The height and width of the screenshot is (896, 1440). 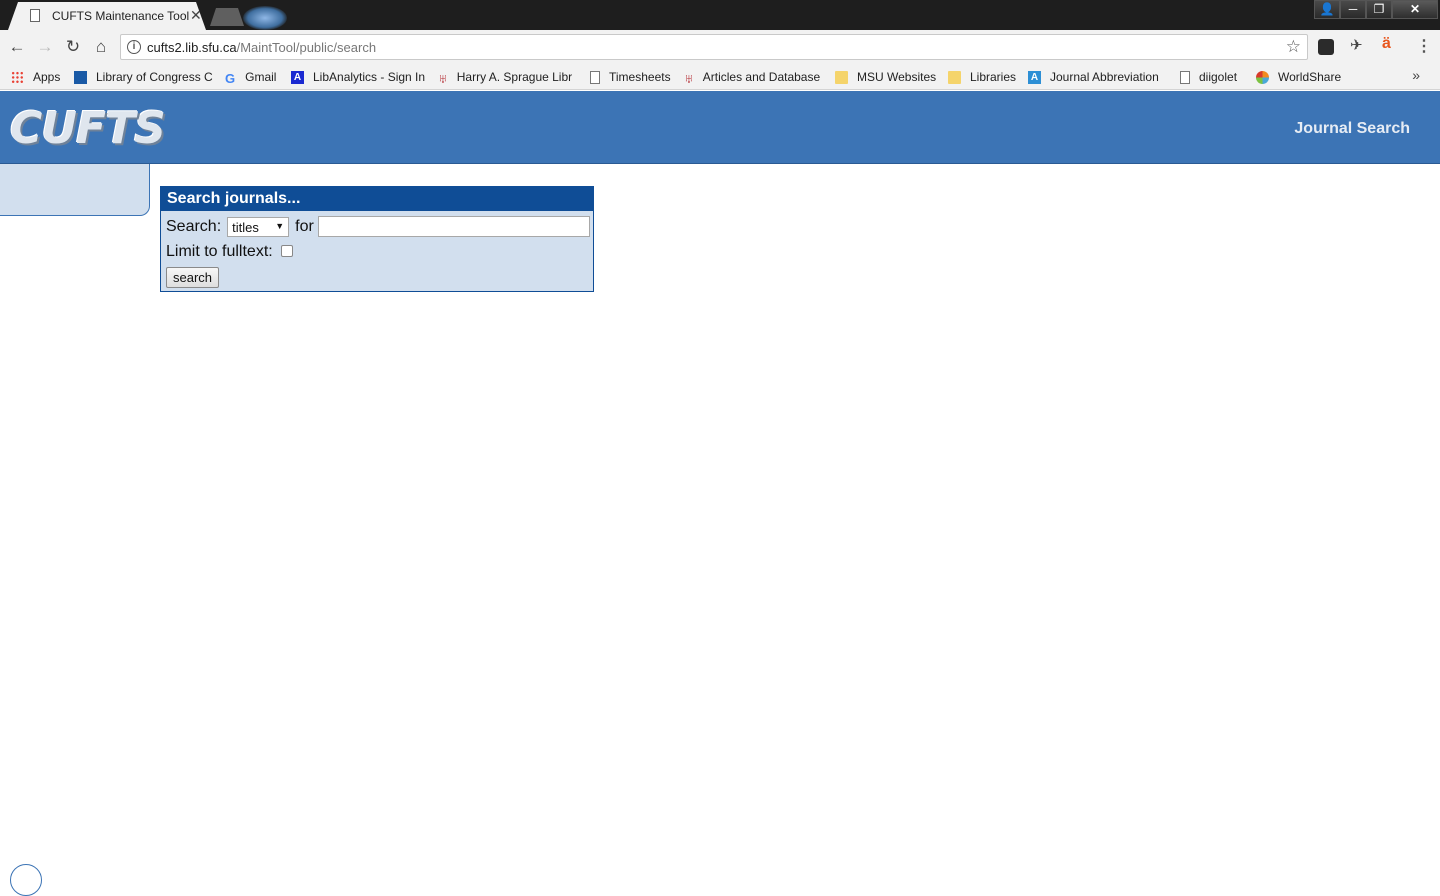 I want to click on new-tab-button, so click(x=227, y=17).